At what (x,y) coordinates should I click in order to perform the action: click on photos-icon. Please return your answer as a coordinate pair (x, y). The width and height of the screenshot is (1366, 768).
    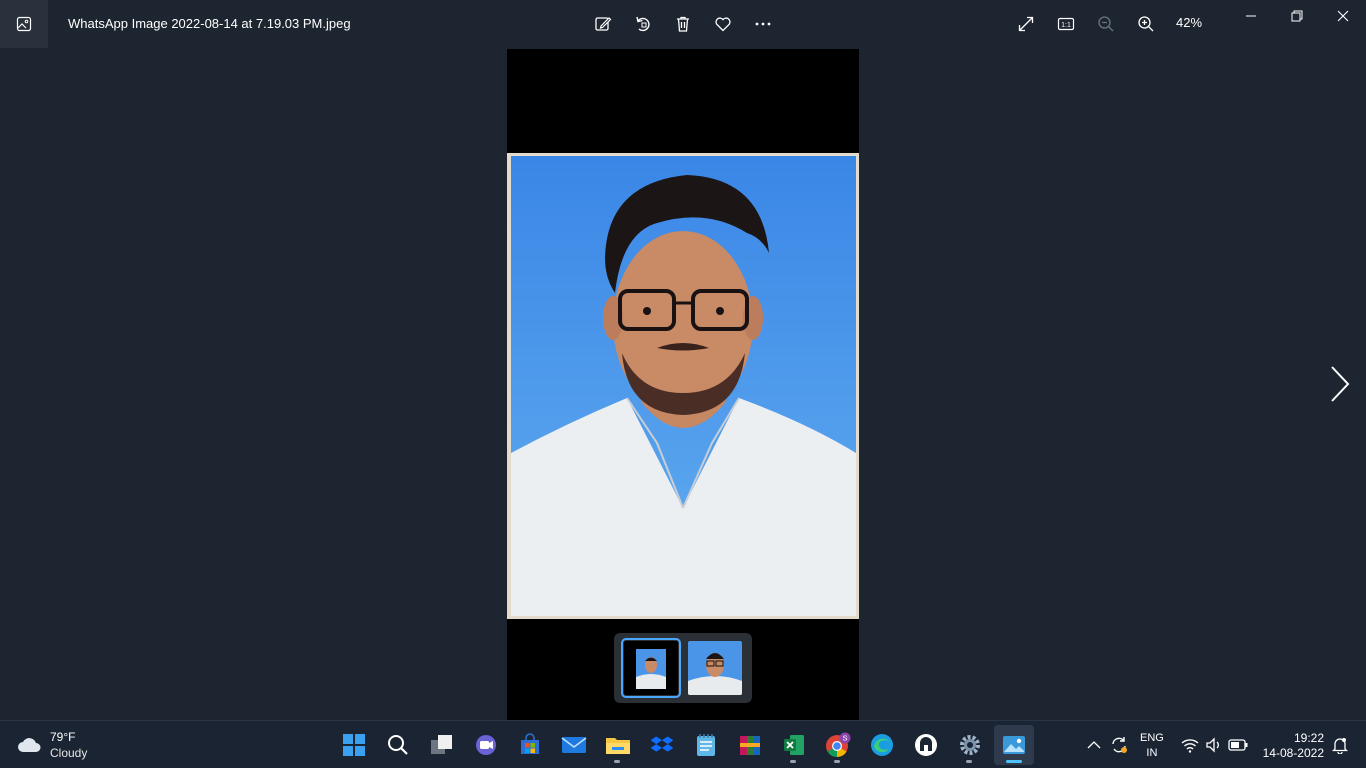
    Looking at the image, I should click on (1014, 745).